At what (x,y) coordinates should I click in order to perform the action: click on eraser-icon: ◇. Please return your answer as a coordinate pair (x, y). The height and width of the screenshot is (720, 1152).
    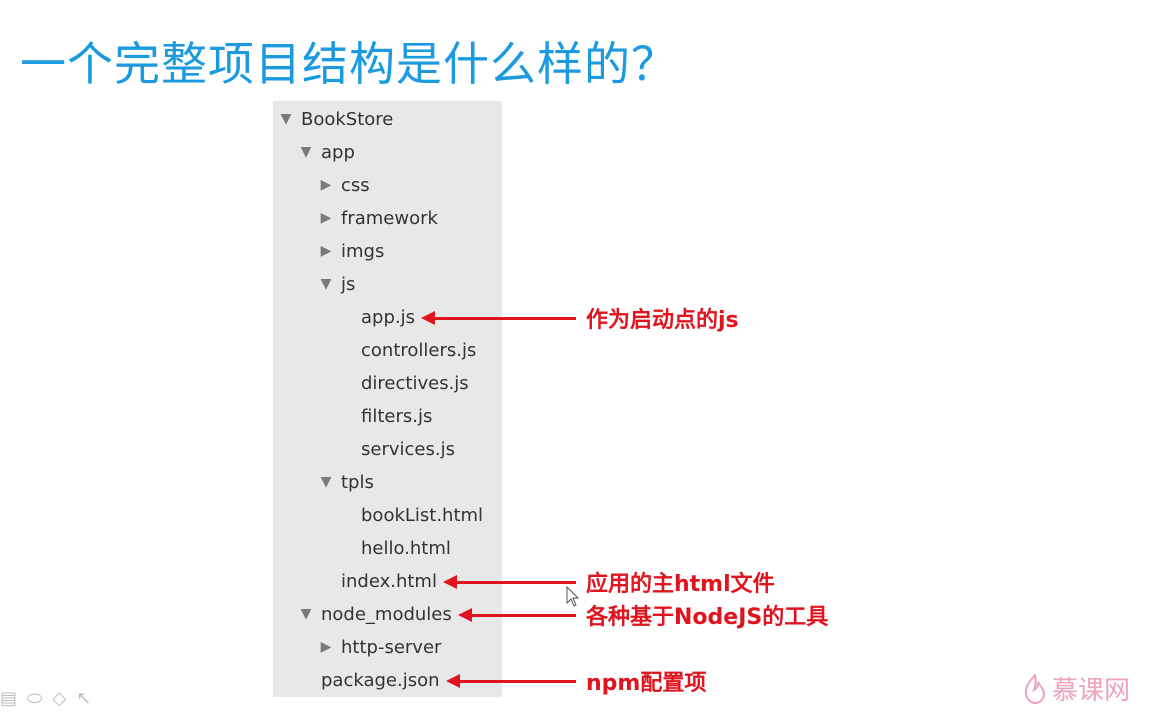
    Looking at the image, I should click on (59, 698).